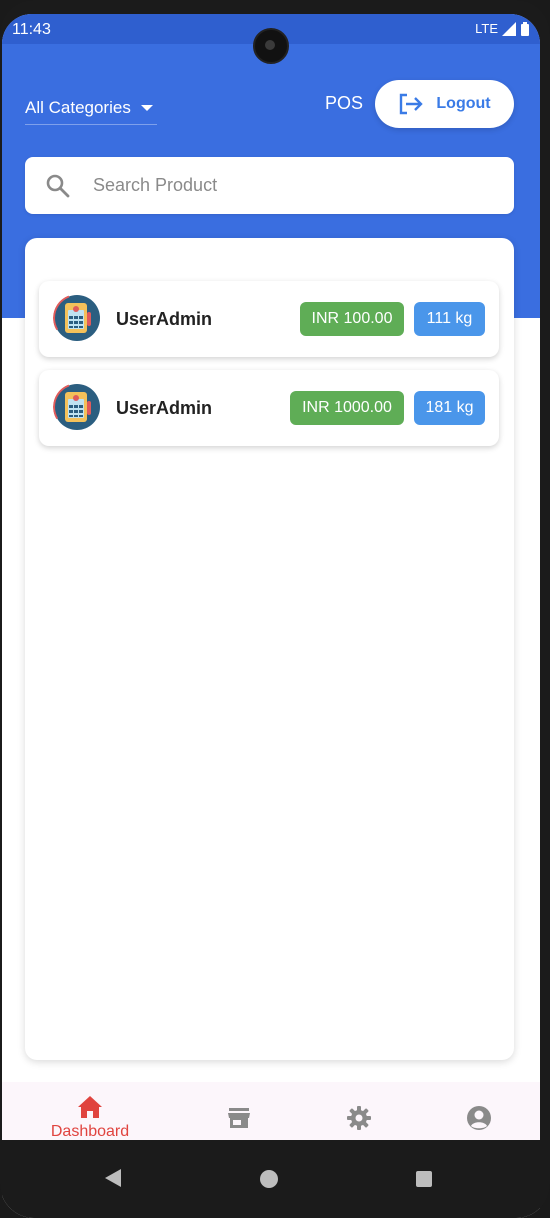 The width and height of the screenshot is (550, 1218). Describe the element at coordinates (58, 185) in the screenshot. I see `search-icon` at that location.